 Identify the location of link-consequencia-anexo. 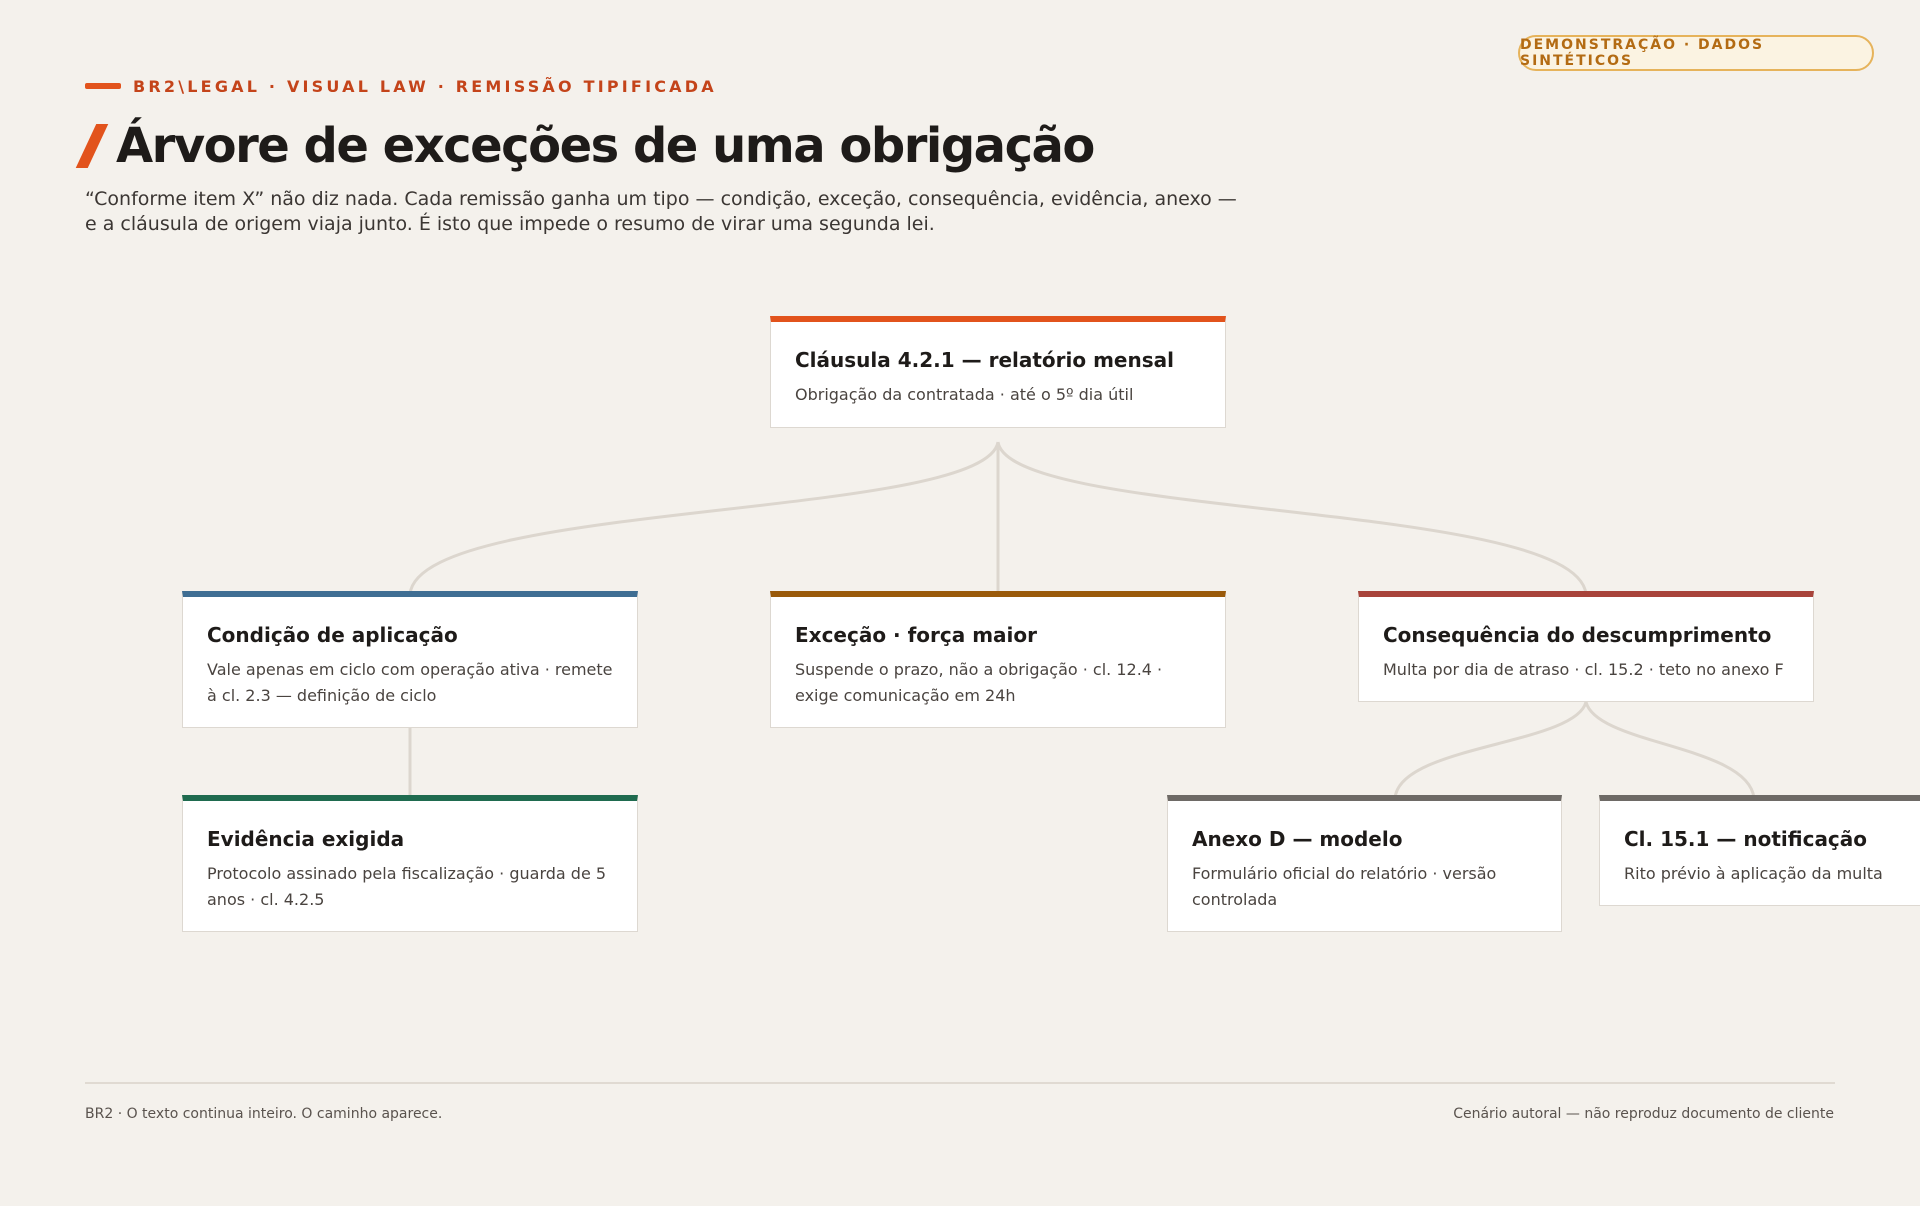
(1490, 750).